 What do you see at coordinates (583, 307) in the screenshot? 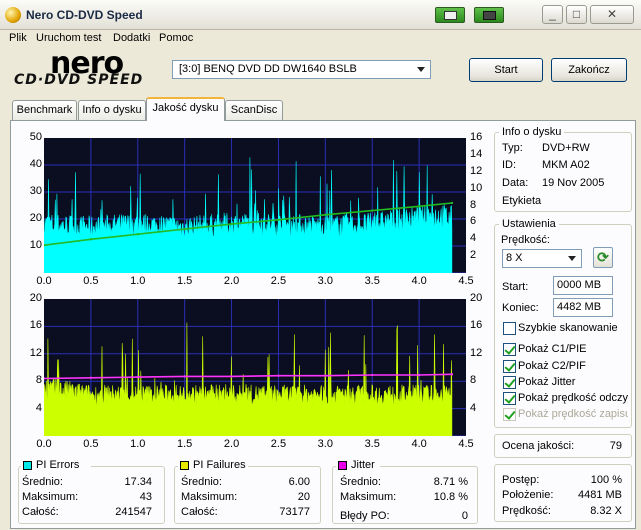
I see `end-field: 4482 MB` at bounding box center [583, 307].